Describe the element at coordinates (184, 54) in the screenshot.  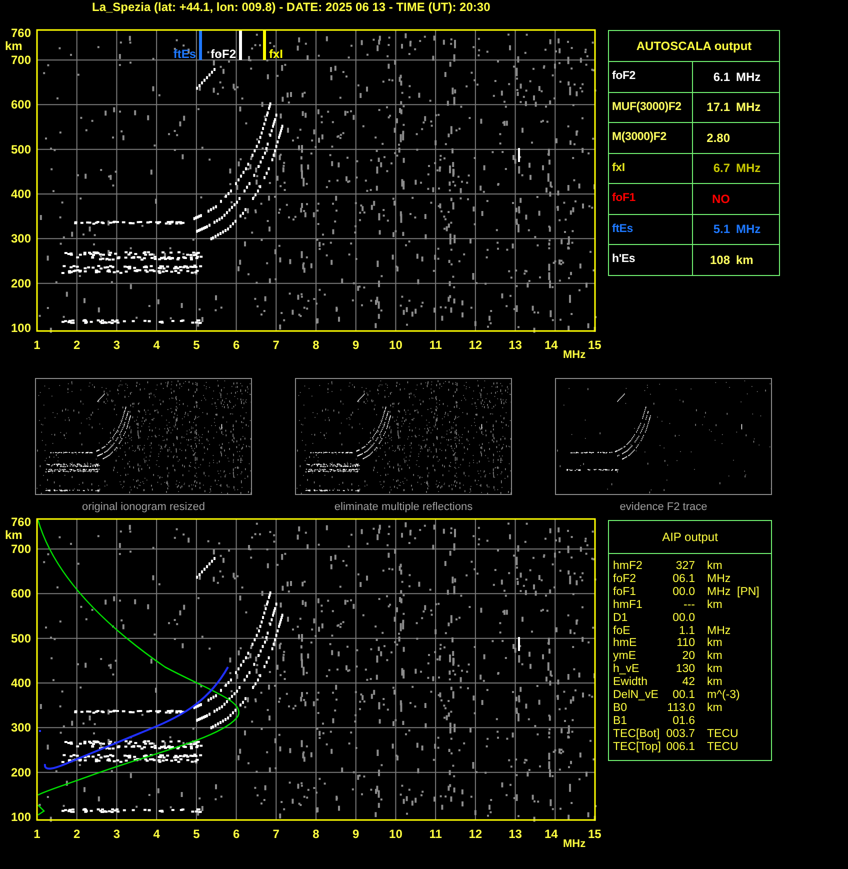
I see `marker-label: ftEs` at that location.